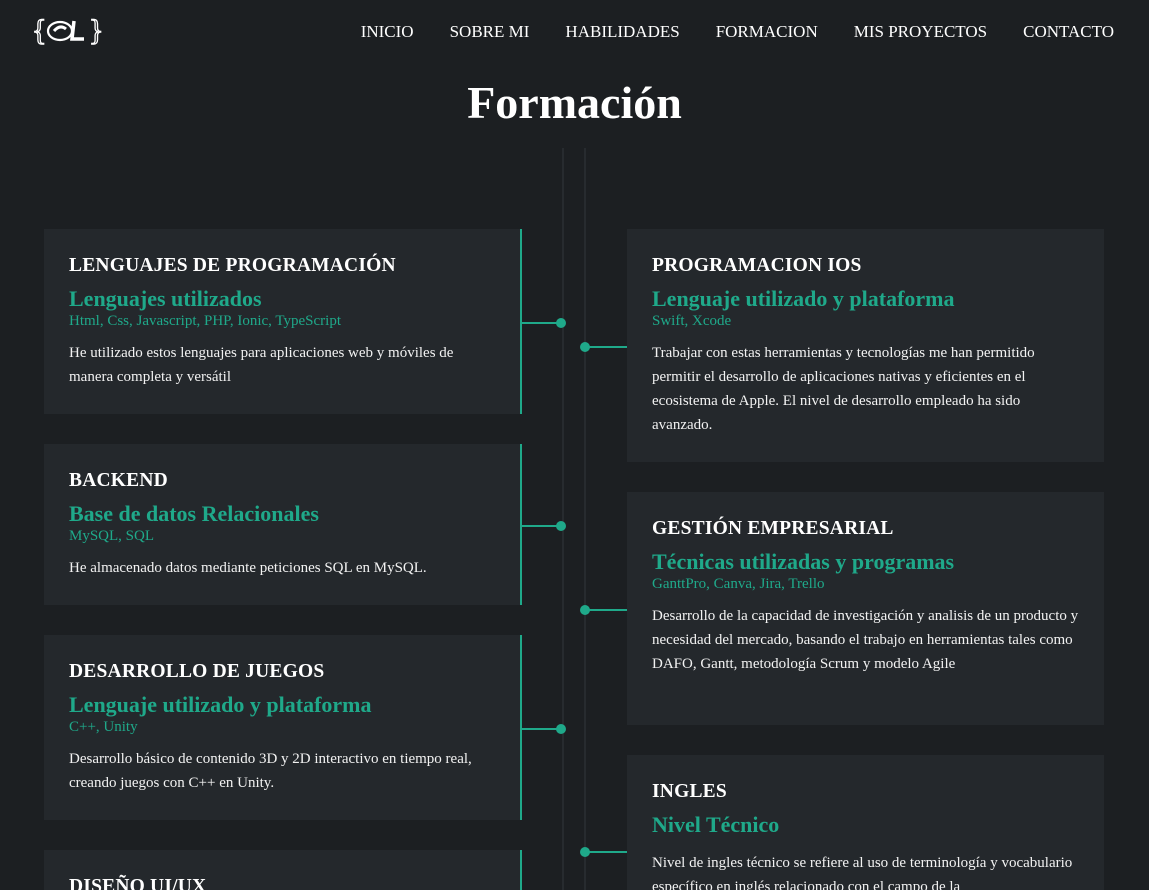  Describe the element at coordinates (767, 32) in the screenshot. I see `nav-formacion: FORMACION` at that location.